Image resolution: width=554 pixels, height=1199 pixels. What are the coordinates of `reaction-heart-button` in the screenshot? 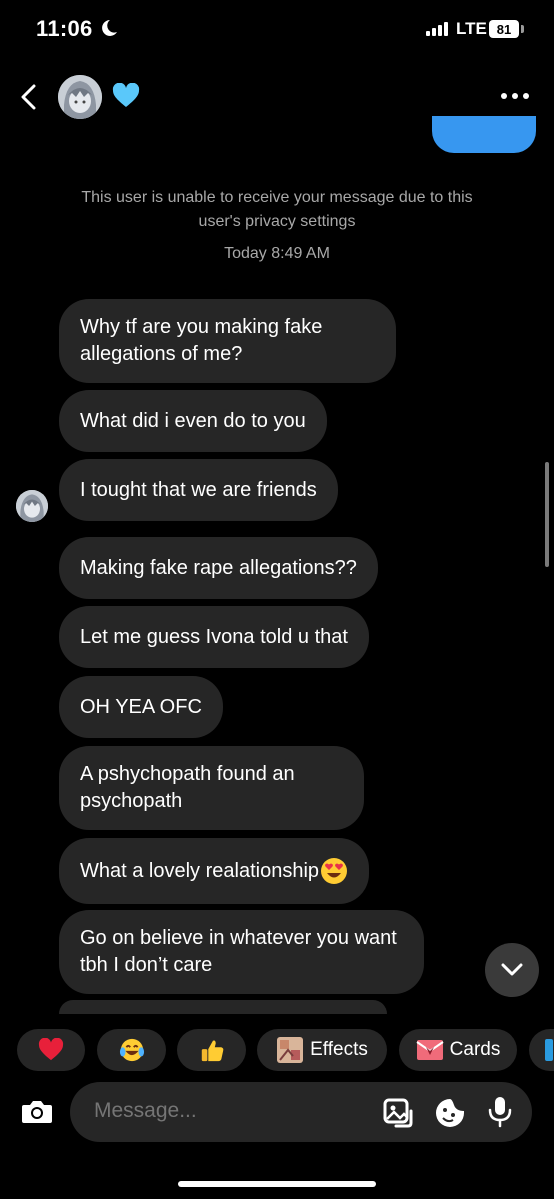 It's located at (51, 1050).